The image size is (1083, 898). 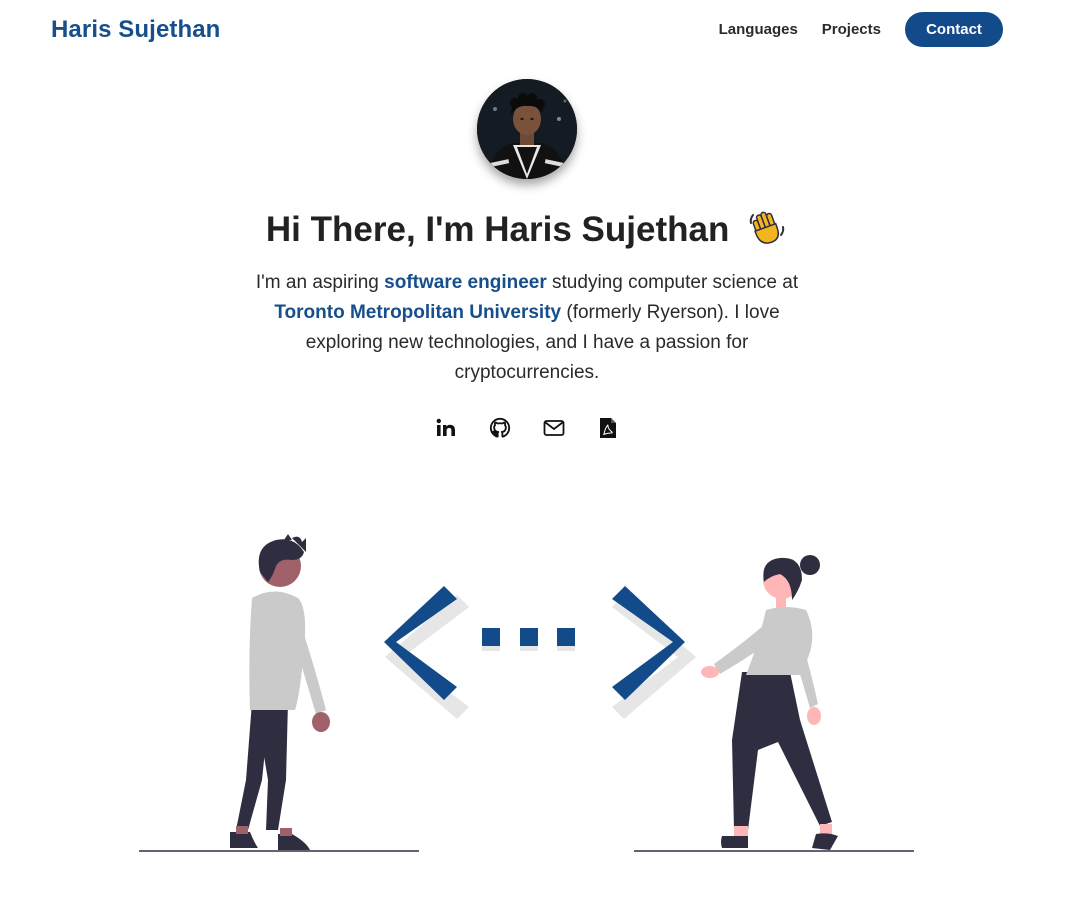 I want to click on nav-projects-link: Projects, so click(x=851, y=29).